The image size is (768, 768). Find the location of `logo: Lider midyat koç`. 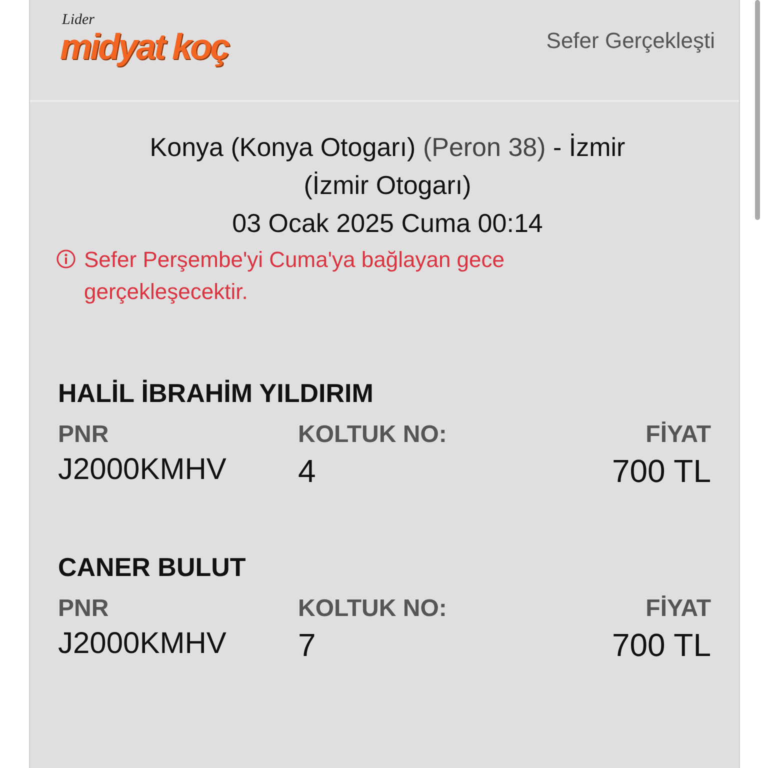

logo: Lider midyat koç is located at coordinates (144, 40).